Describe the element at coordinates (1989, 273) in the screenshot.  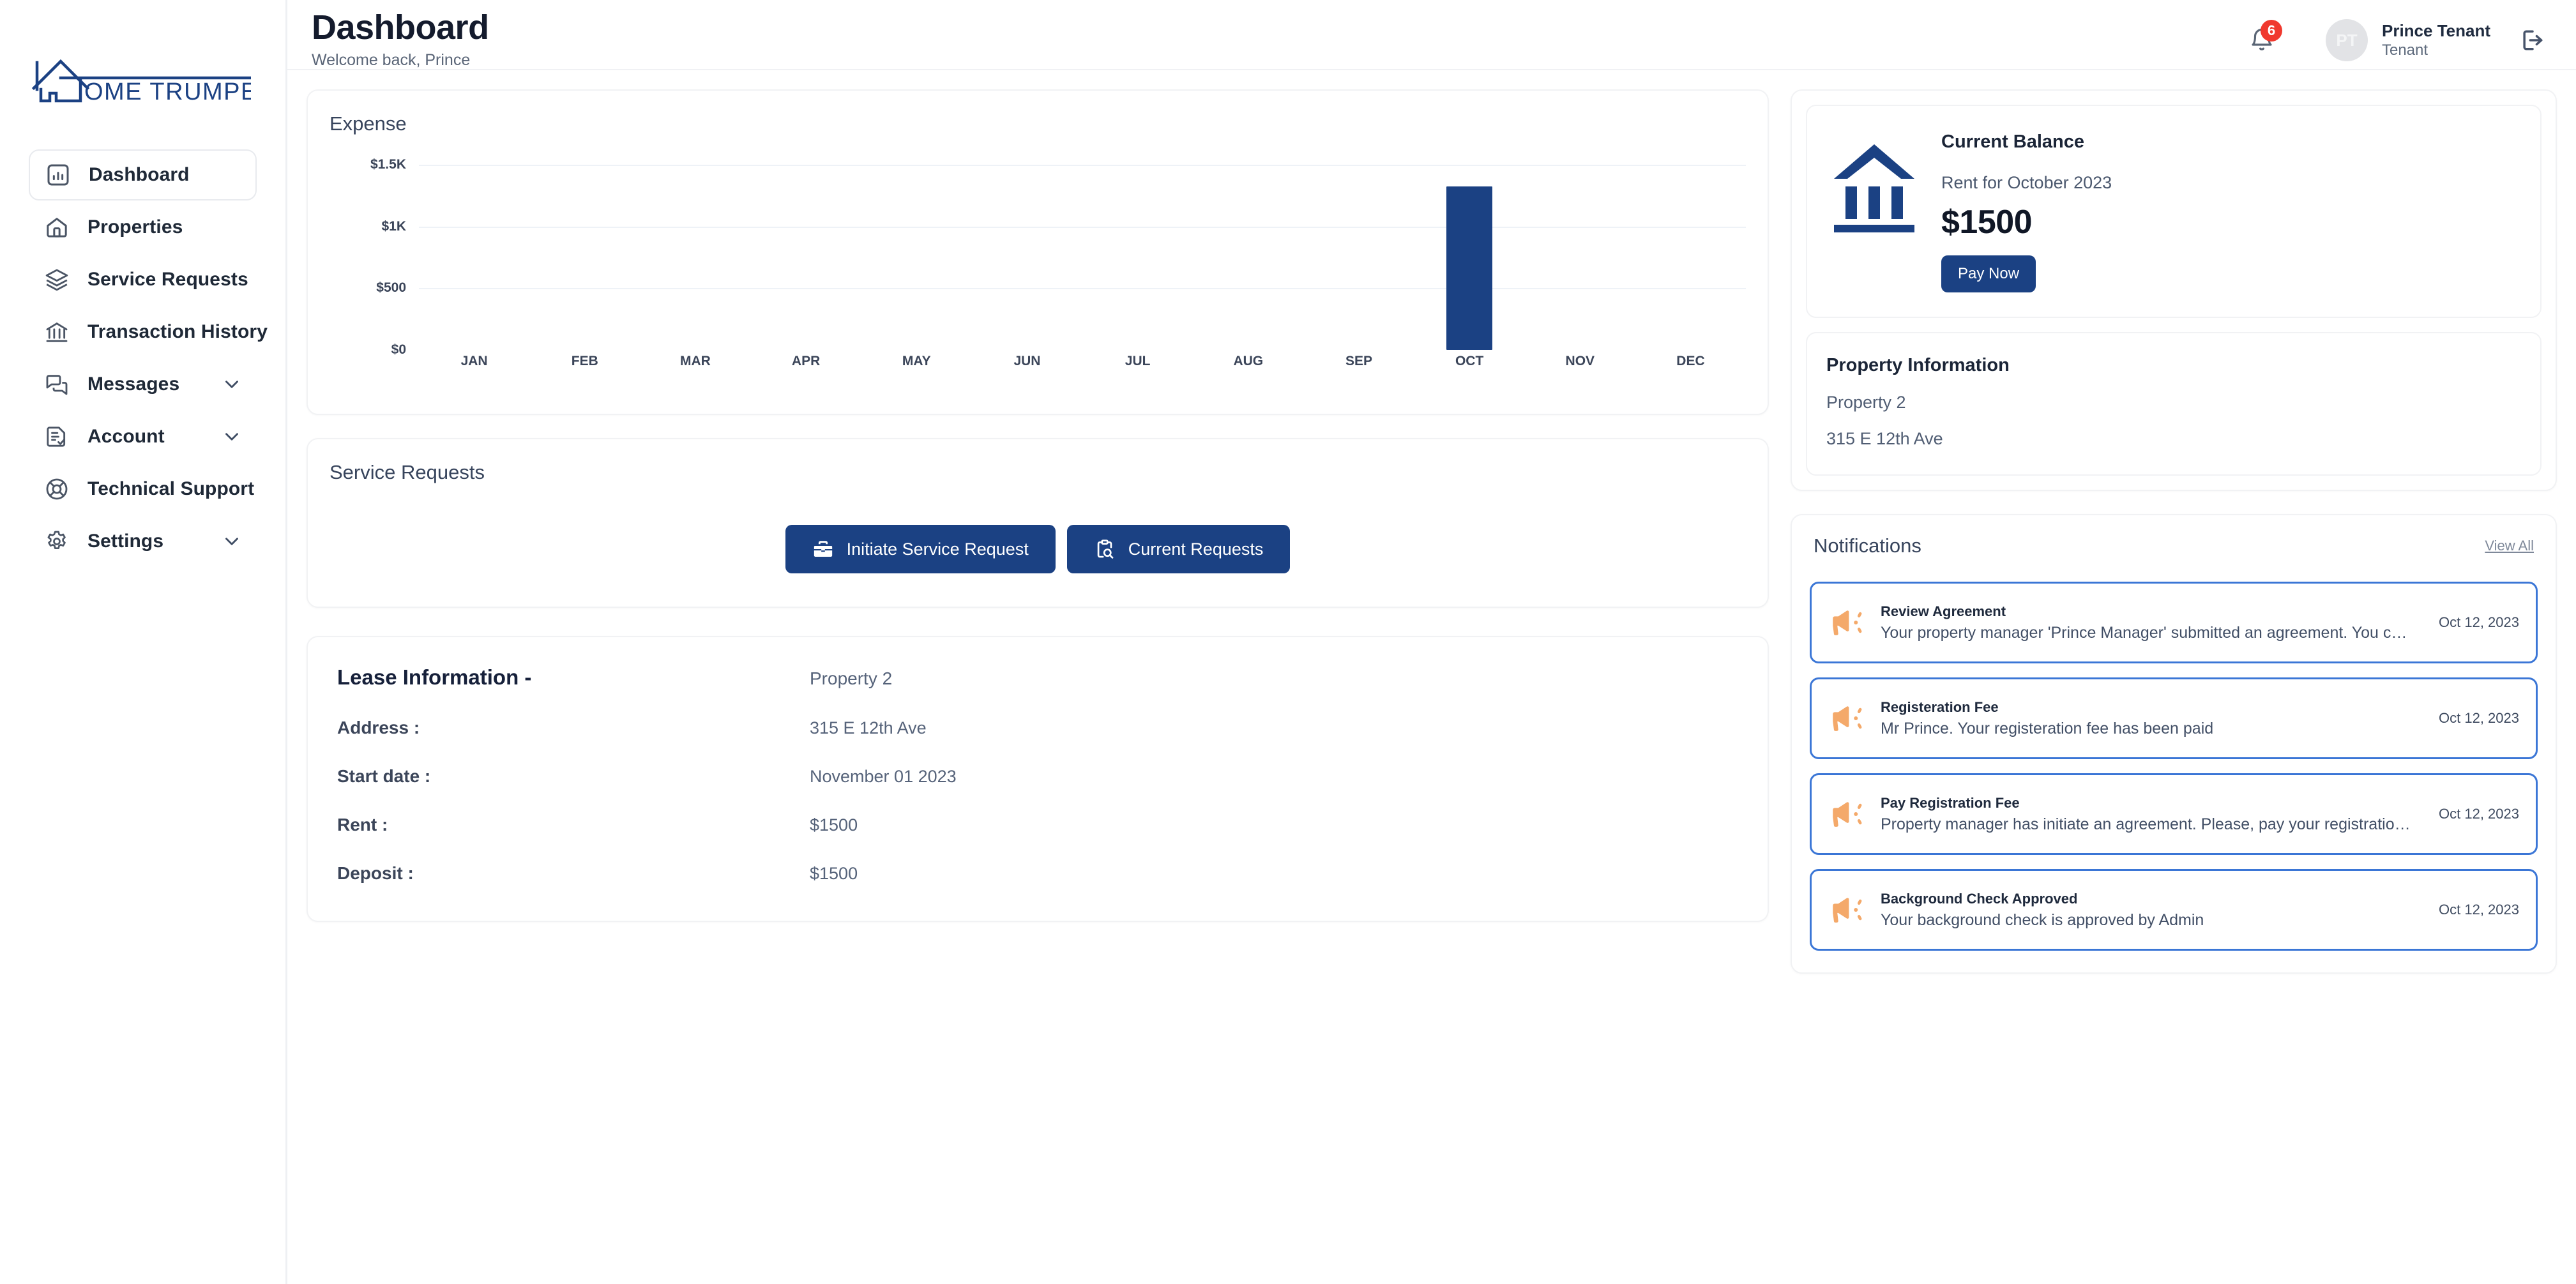
I see `pay-now-button: Pay Now` at that location.